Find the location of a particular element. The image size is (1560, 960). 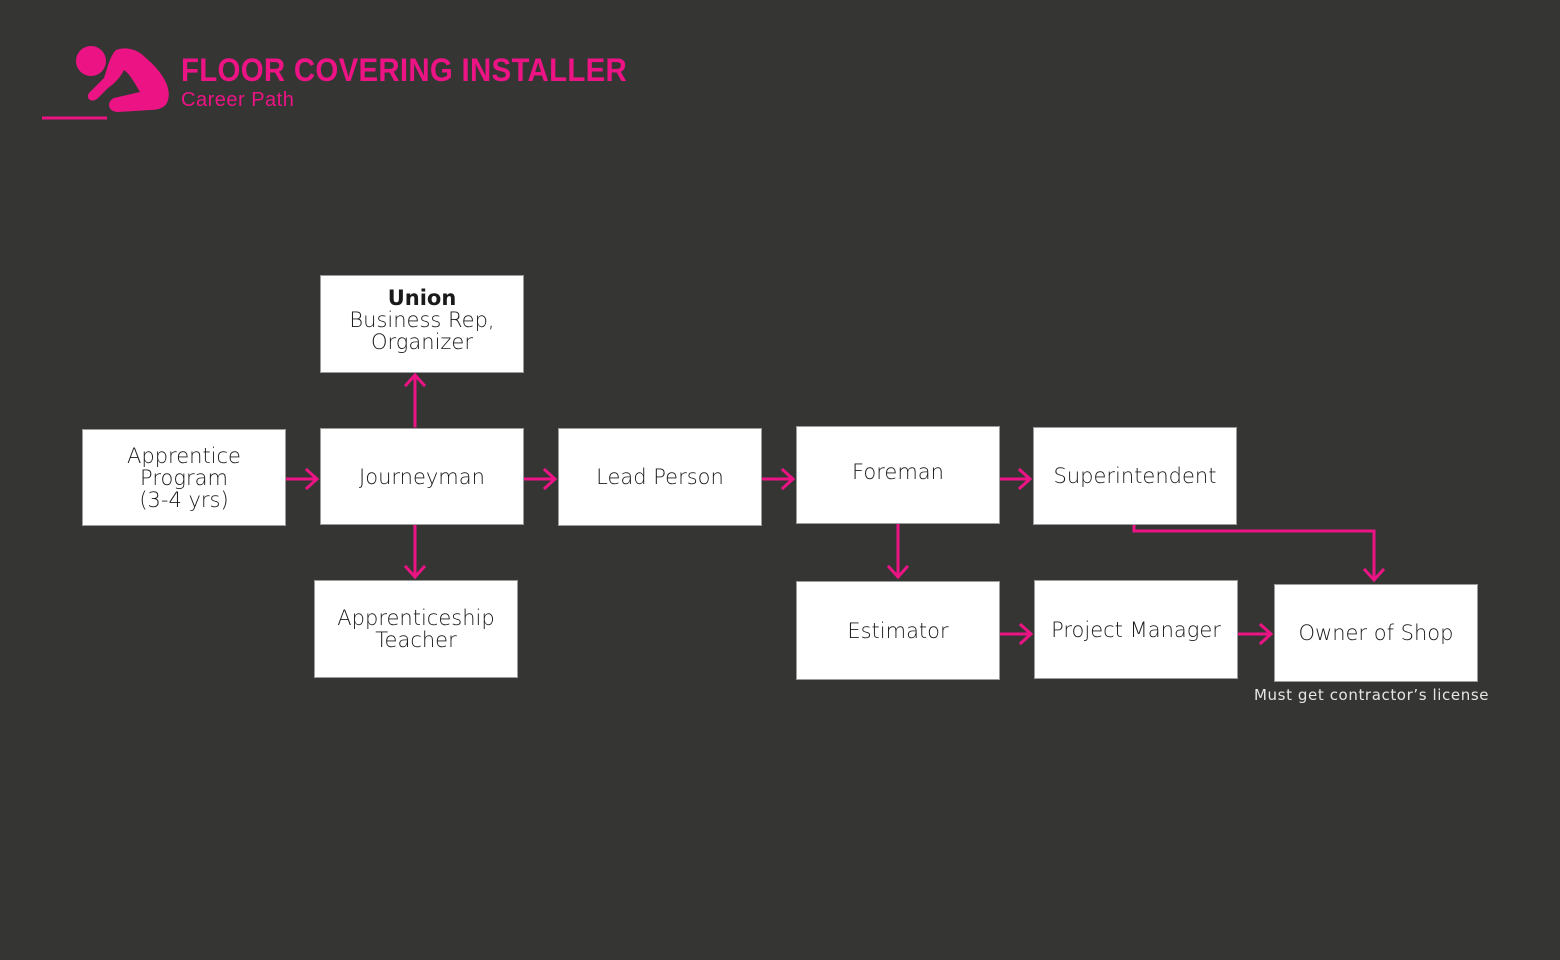

node-union: Union Business Rep, Organizer is located at coordinates (422, 324).